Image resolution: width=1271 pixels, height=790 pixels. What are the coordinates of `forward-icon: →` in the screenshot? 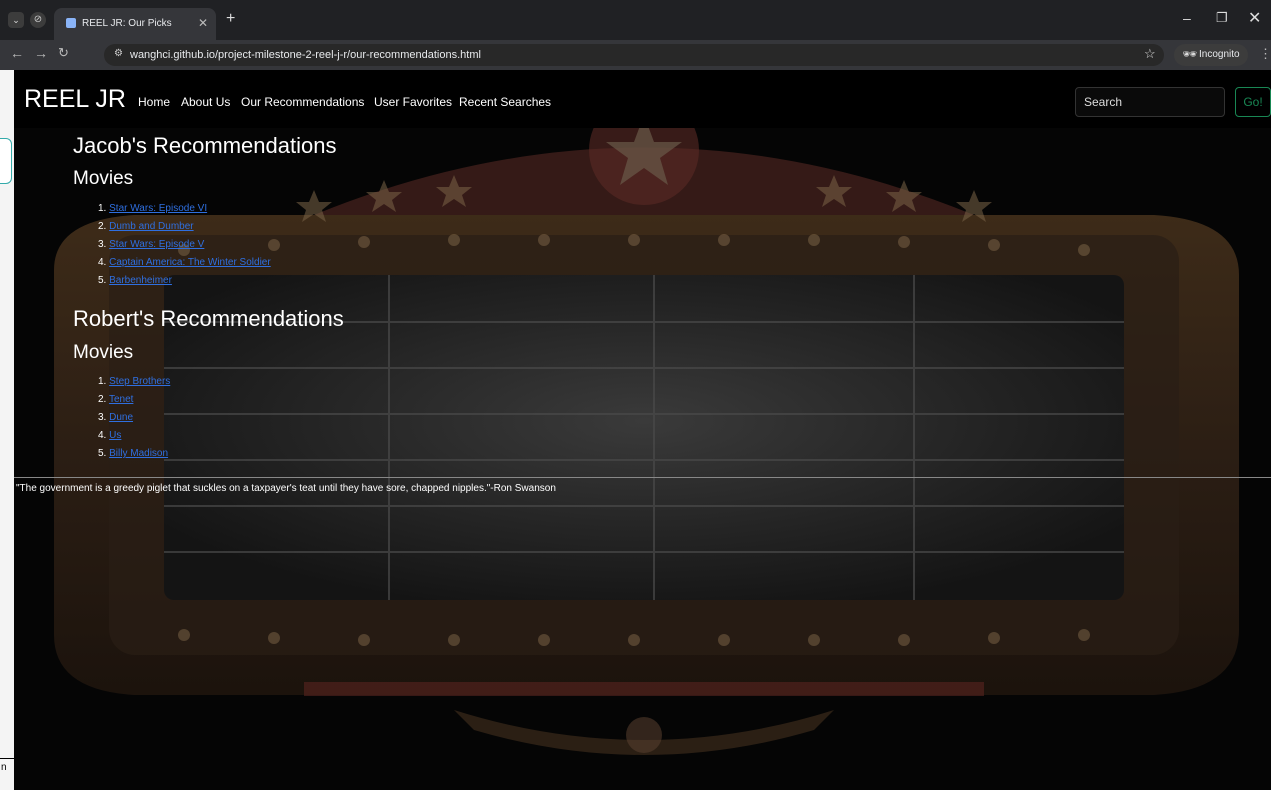 It's located at (41, 53).